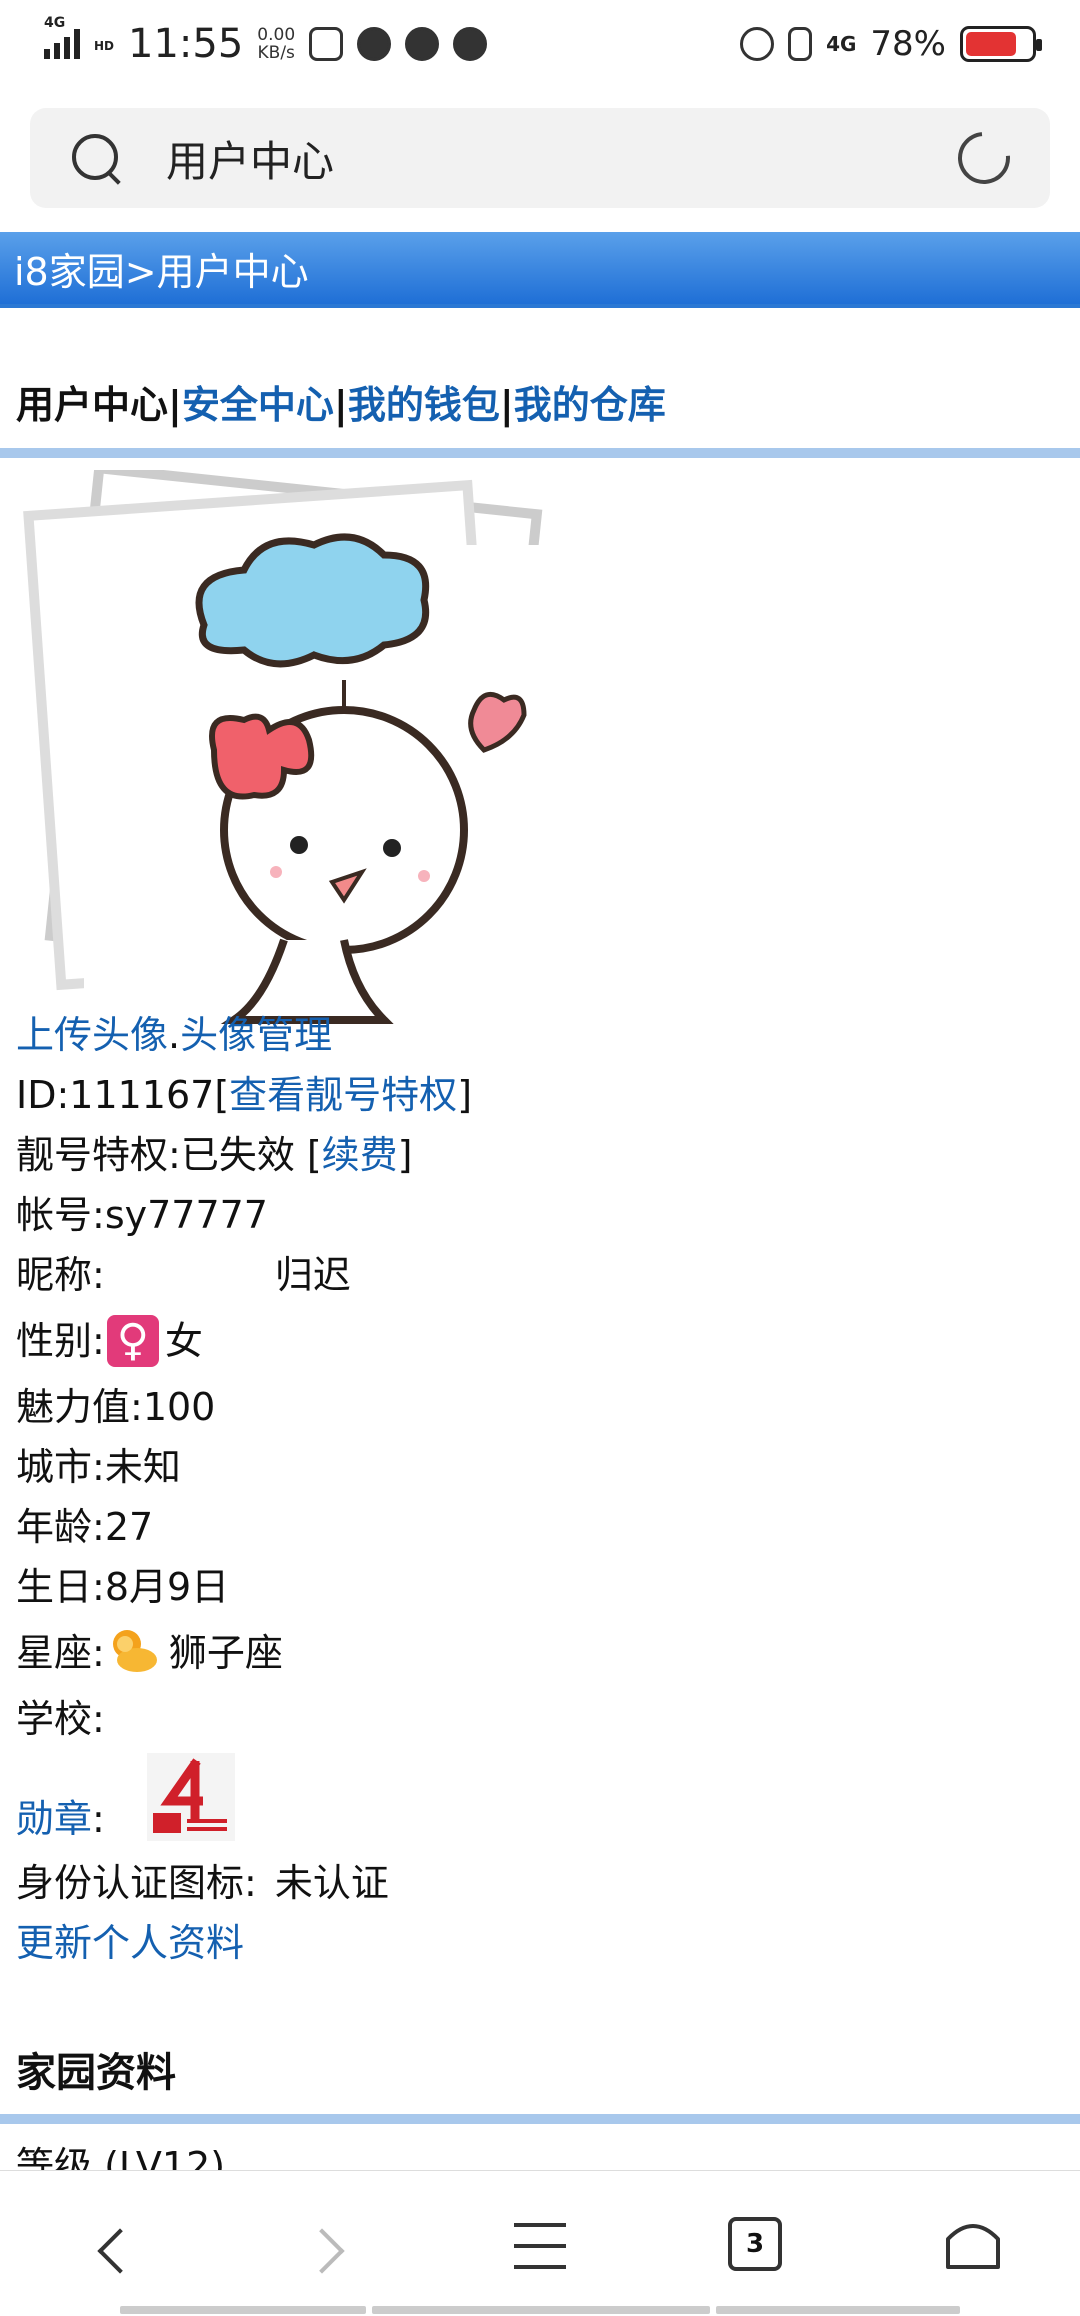 The height and width of the screenshot is (2316, 1080). What do you see at coordinates (98, 1819) in the screenshot?
I see `medal-colon: :` at bounding box center [98, 1819].